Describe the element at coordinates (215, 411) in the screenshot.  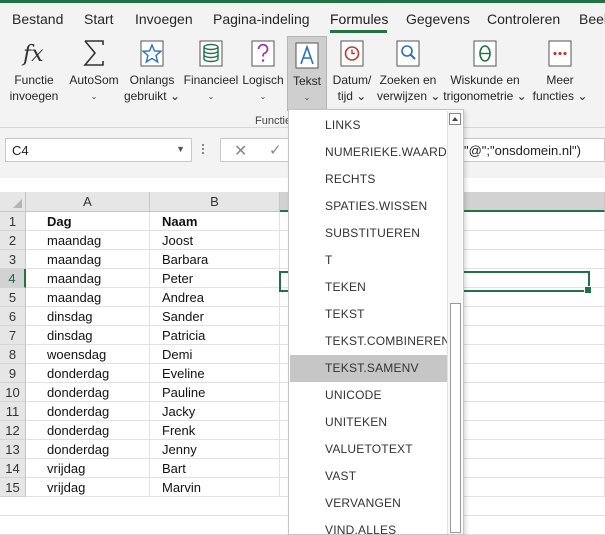
I see `cell-b: Jacky` at that location.